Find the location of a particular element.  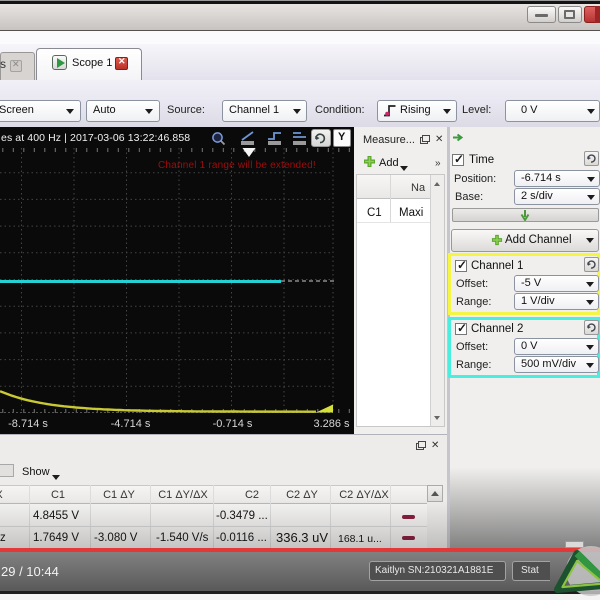

svg-text: 3.286 s is located at coordinates (331, 424).